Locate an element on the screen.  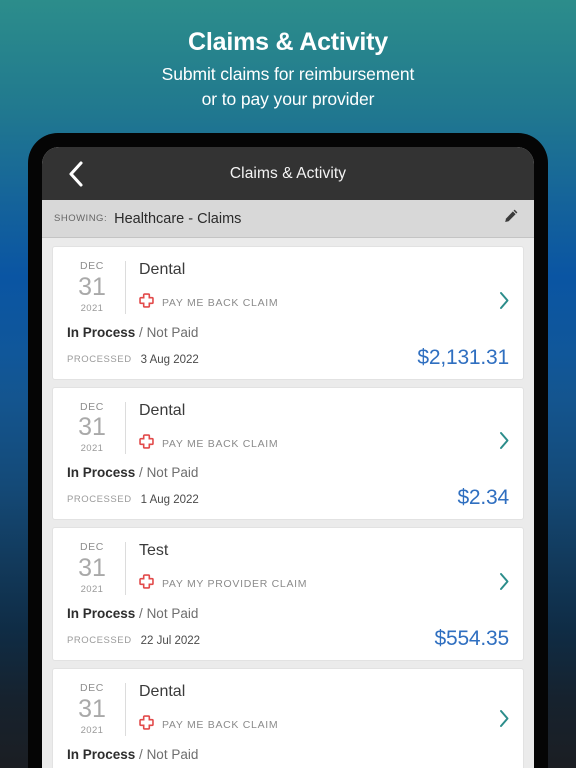
claim-footer: In Process / Not Paid PROCESSED is located at coordinates (288, 757).